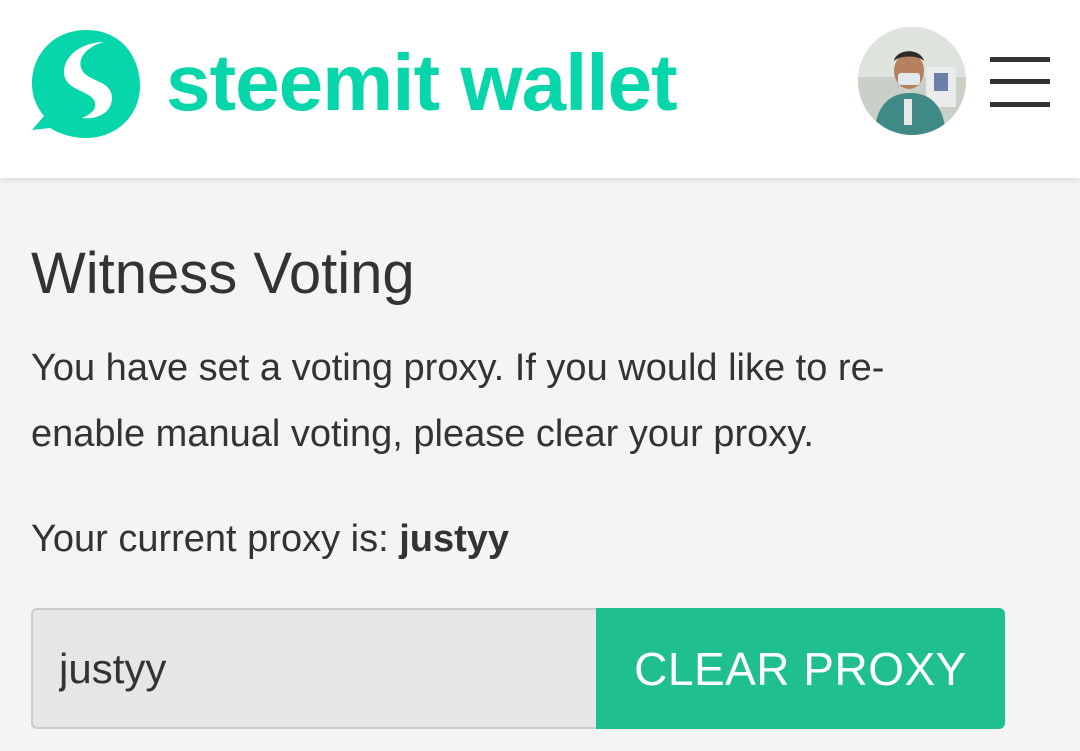 The image size is (1080, 751). What do you see at coordinates (215, 539) in the screenshot?
I see `current-proxy-label: Your current proxy is:` at bounding box center [215, 539].